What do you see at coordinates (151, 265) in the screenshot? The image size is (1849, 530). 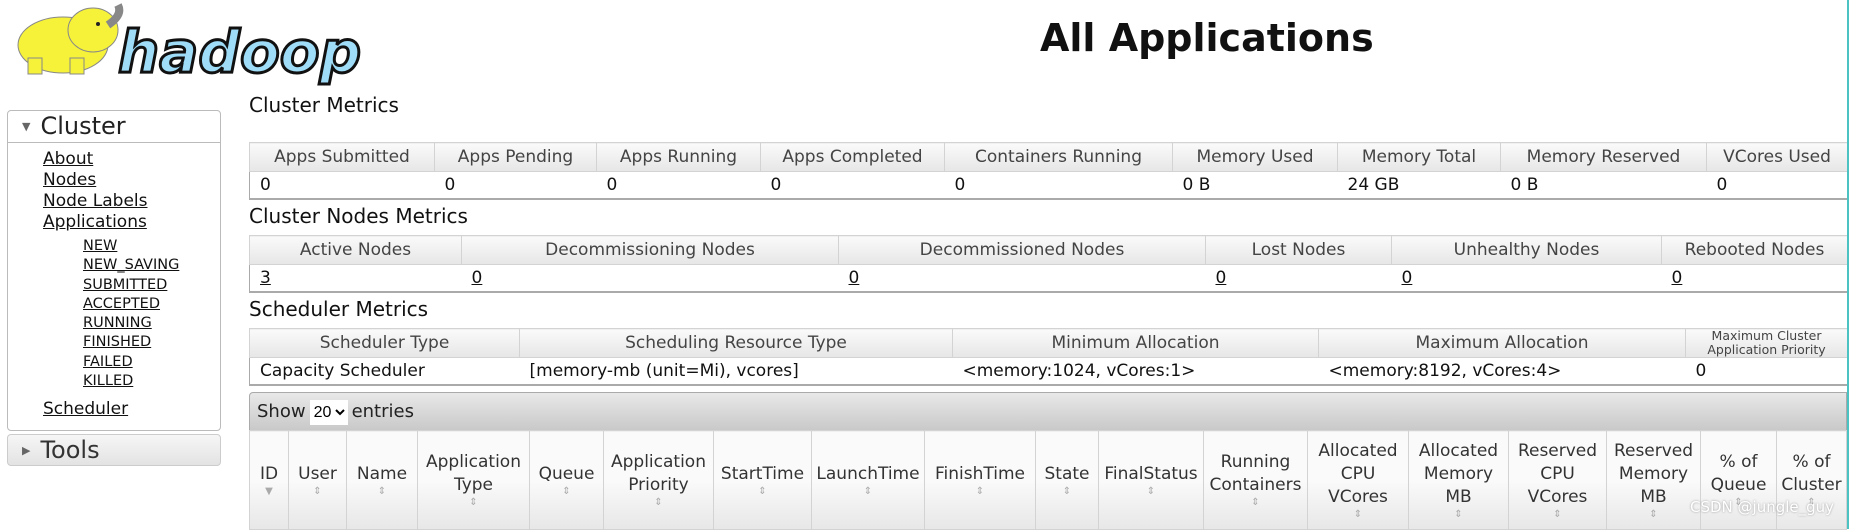 I see `link-state-new-saving: NEW_SAVING` at bounding box center [151, 265].